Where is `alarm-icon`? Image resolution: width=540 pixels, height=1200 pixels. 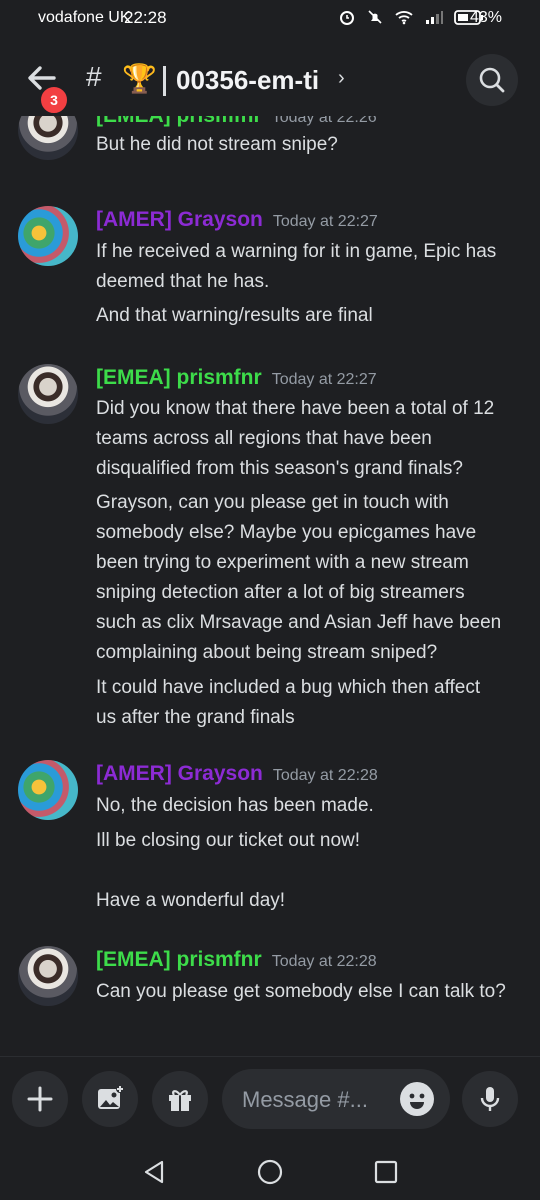
alarm-icon is located at coordinates (347, 18).